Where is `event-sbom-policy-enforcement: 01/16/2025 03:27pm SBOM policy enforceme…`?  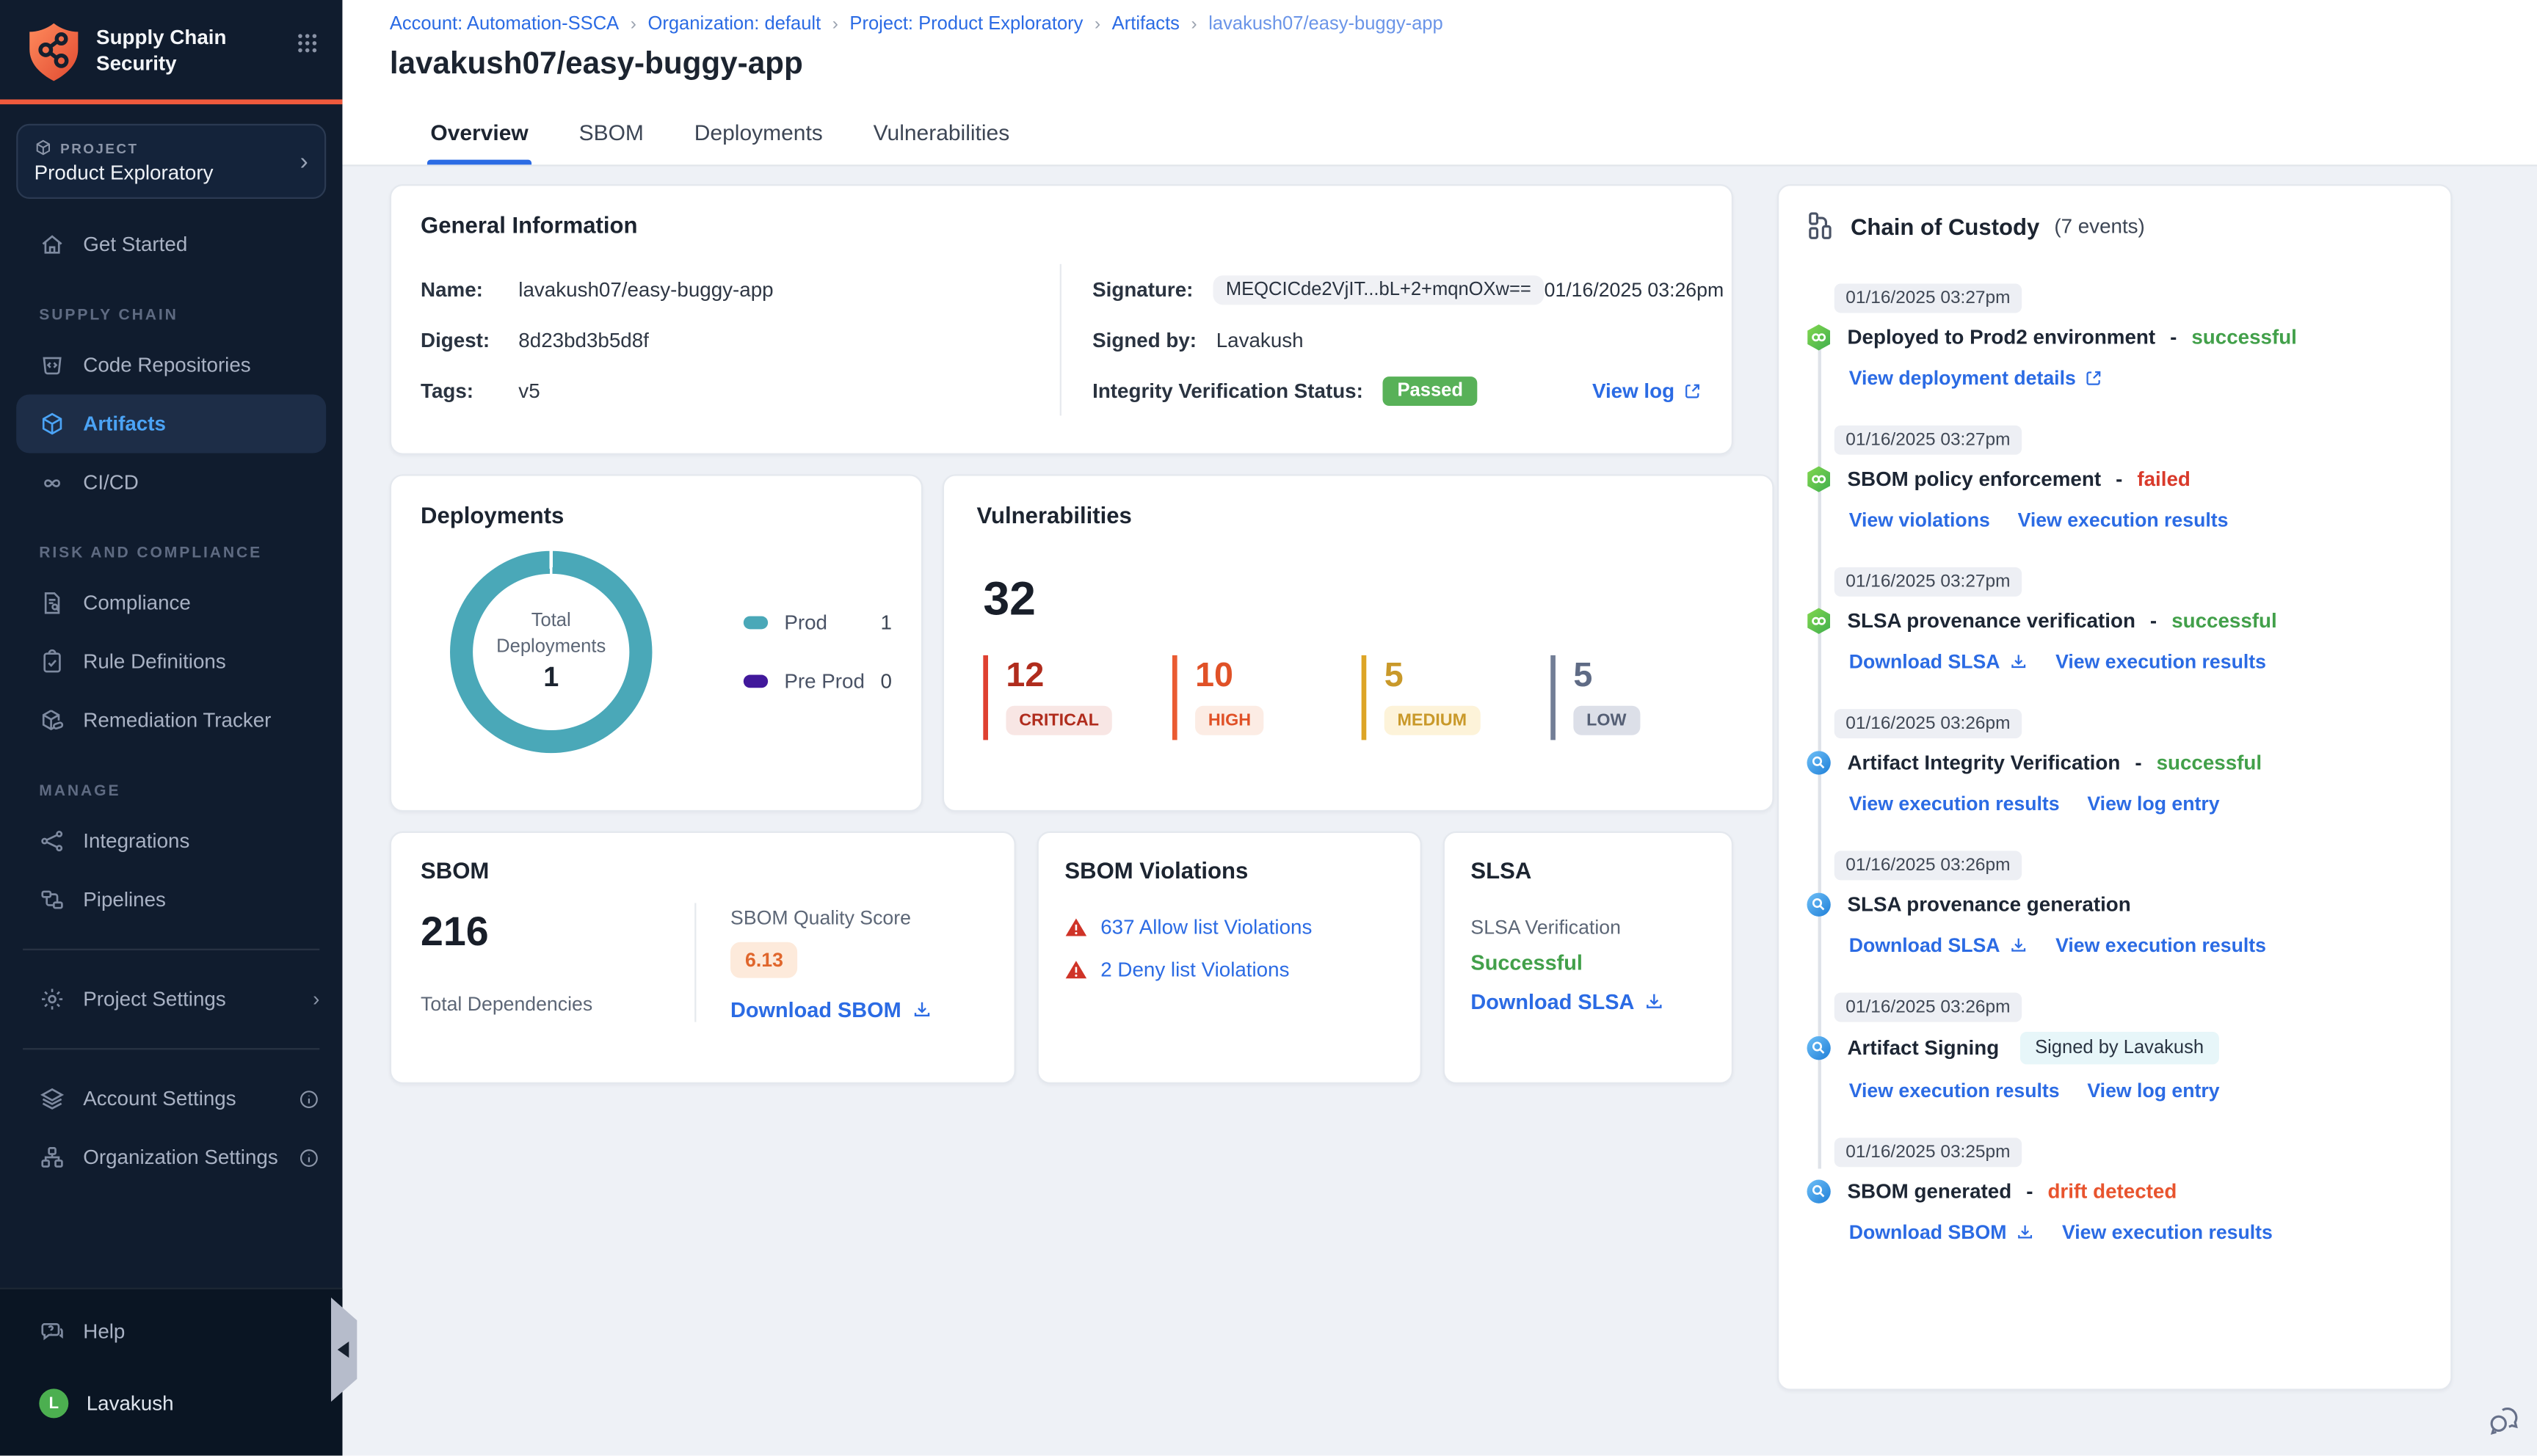 event-sbom-policy-enforcement: 01/16/2025 03:27pm SBOM policy enforceme… is located at coordinates (2115, 477).